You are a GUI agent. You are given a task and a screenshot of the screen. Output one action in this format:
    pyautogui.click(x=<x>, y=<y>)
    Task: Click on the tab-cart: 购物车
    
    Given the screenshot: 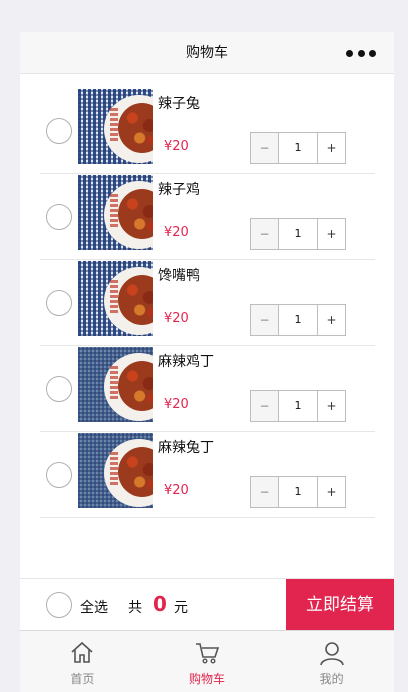 What is the action you would take?
    pyautogui.click(x=207, y=661)
    